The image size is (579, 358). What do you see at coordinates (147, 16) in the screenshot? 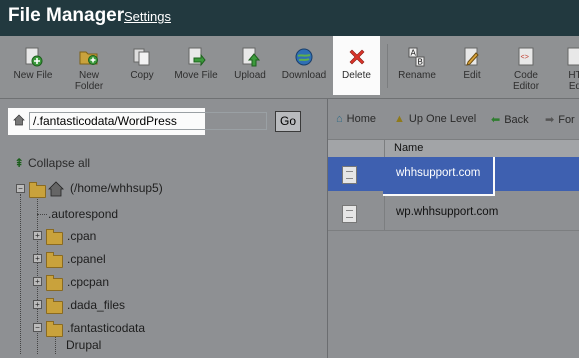
I see `settings-link: Settings` at bounding box center [147, 16].